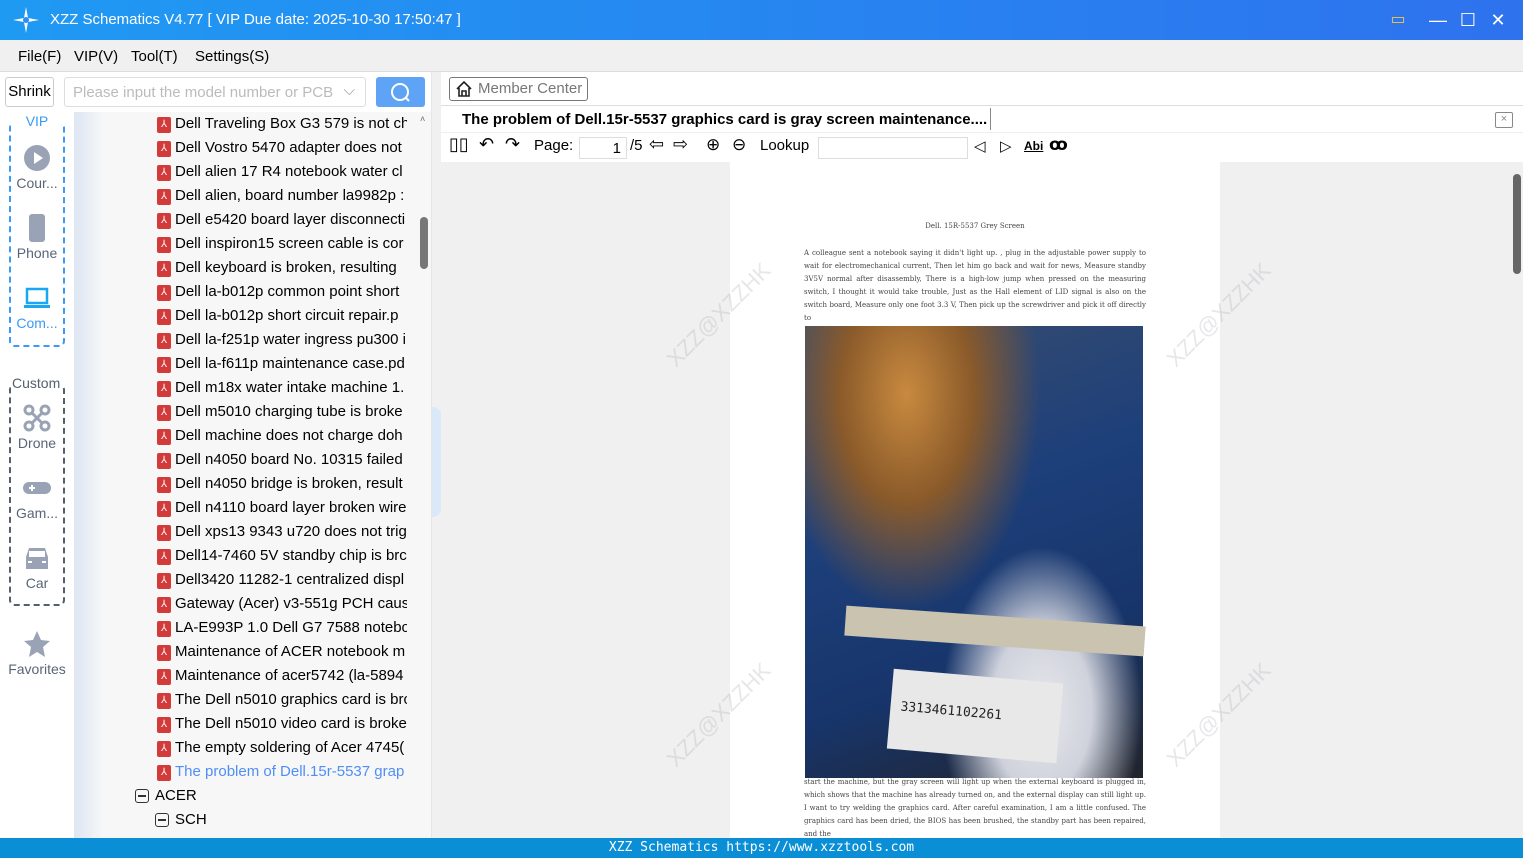  What do you see at coordinates (37, 427) in the screenshot?
I see `sidebar-item-drone: Drone` at bounding box center [37, 427].